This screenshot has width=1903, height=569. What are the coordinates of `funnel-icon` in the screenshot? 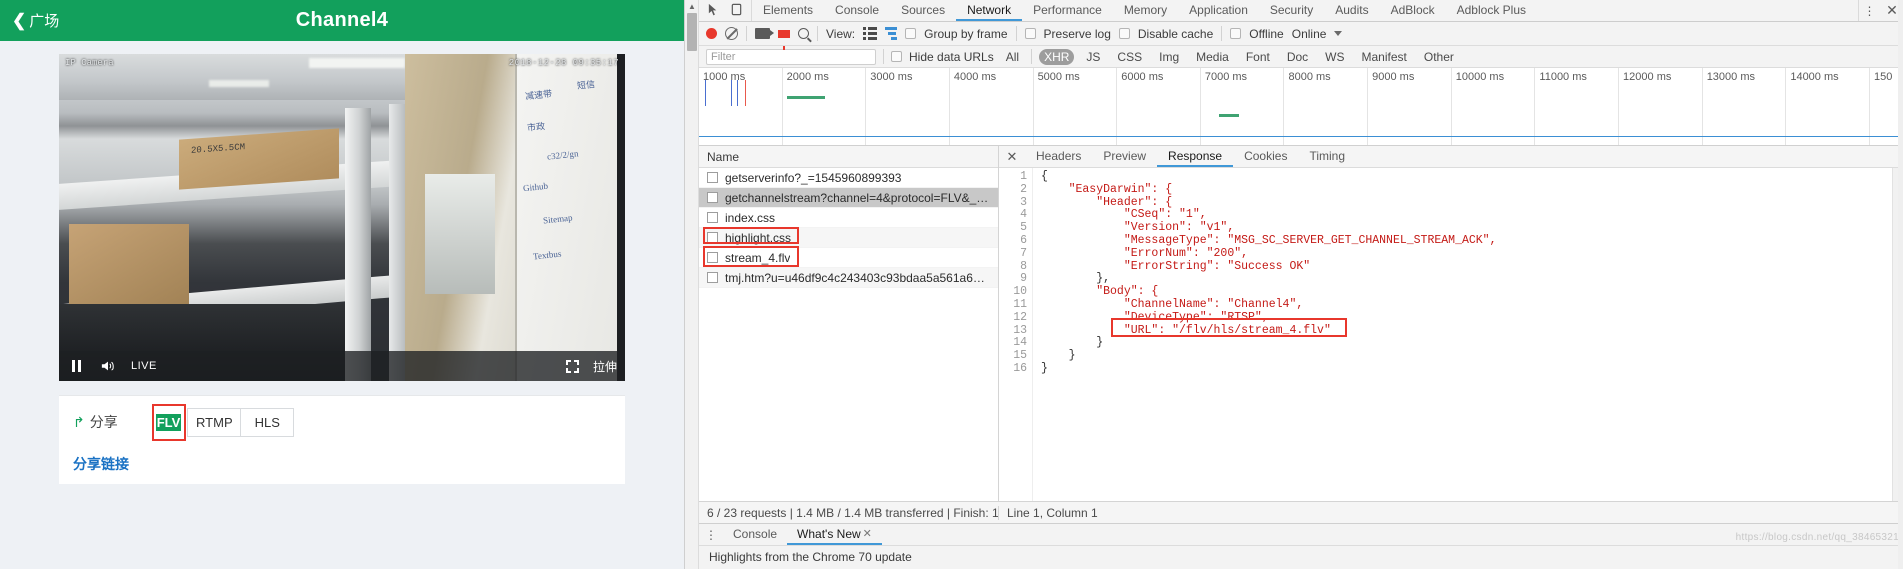 It's located at (784, 39).